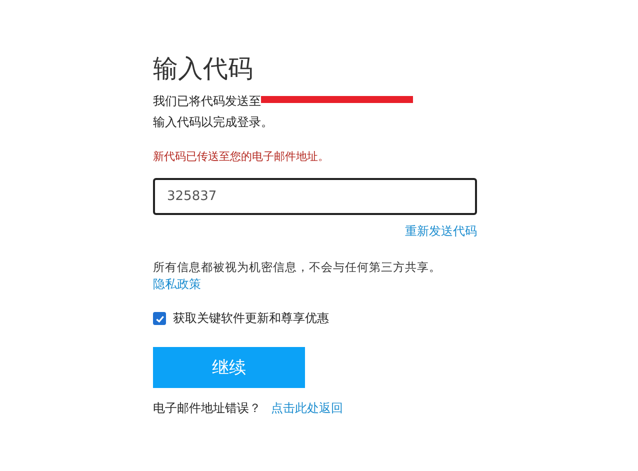 This screenshot has width=638, height=471. I want to click on instruction-text: 输入代码以完成登录。, so click(213, 122).